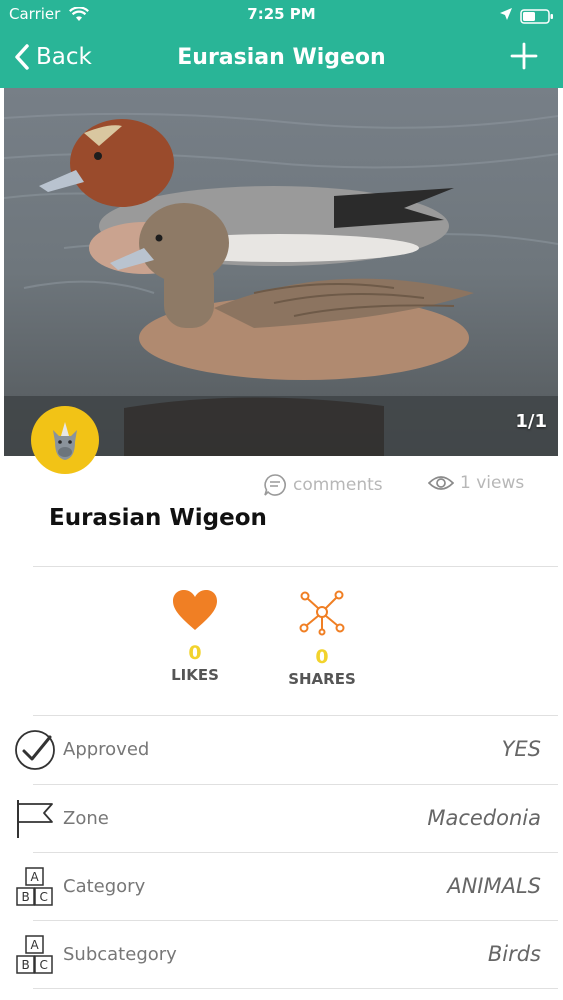  I want to click on status-time: 7:25 PM, so click(281, 14).